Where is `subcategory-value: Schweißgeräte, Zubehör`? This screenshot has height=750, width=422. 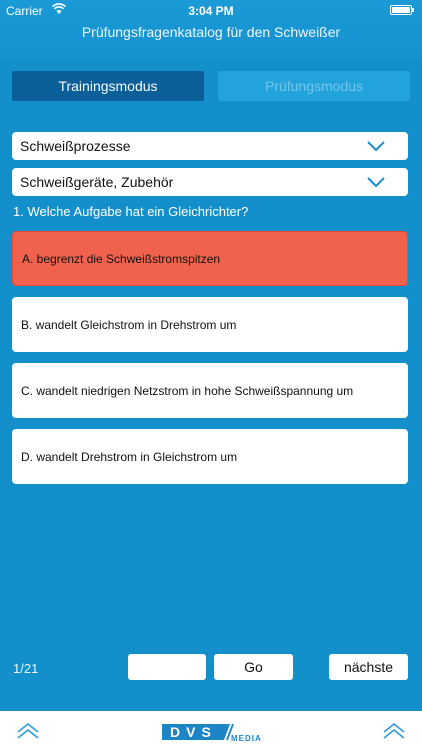
subcategory-value: Schweißgeräte, Zubehör is located at coordinates (97, 182).